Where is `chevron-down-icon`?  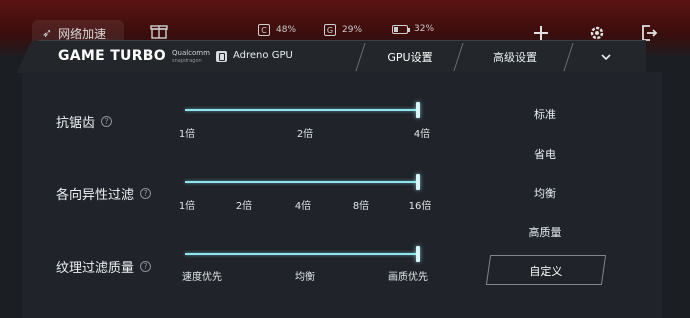 chevron-down-icon is located at coordinates (606, 57).